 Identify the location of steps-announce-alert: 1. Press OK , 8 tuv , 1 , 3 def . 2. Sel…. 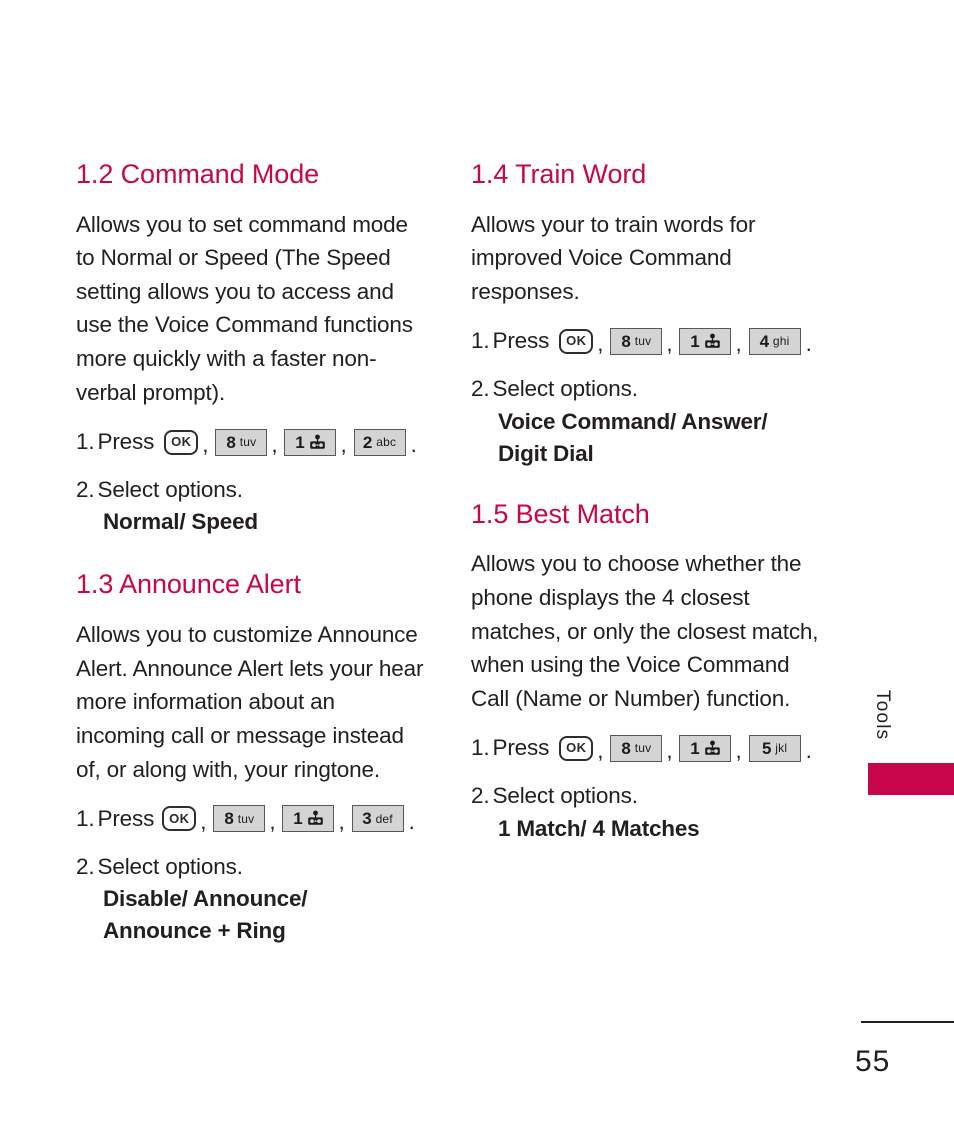
(252, 874).